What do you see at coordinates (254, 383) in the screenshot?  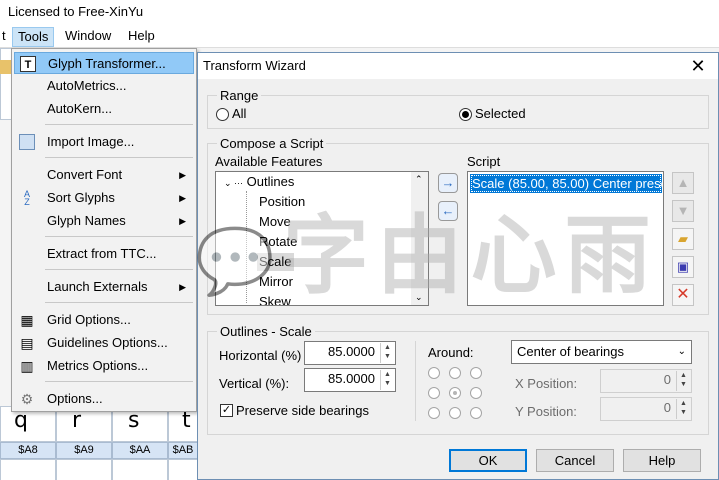 I see `vertical-label: Vertical (%):` at bounding box center [254, 383].